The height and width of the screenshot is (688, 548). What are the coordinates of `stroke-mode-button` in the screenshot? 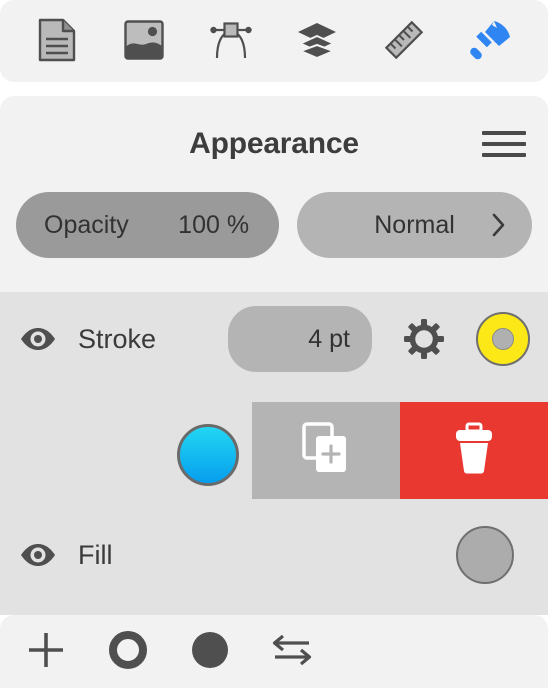 It's located at (128, 652).